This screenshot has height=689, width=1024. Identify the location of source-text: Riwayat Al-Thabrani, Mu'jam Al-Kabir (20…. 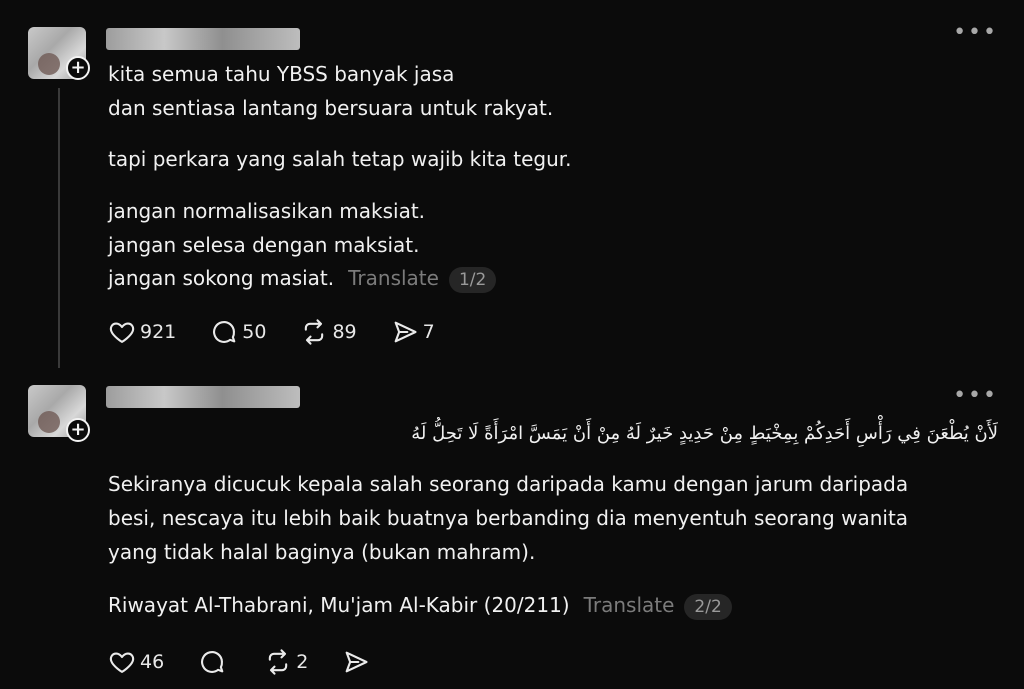
(339, 605).